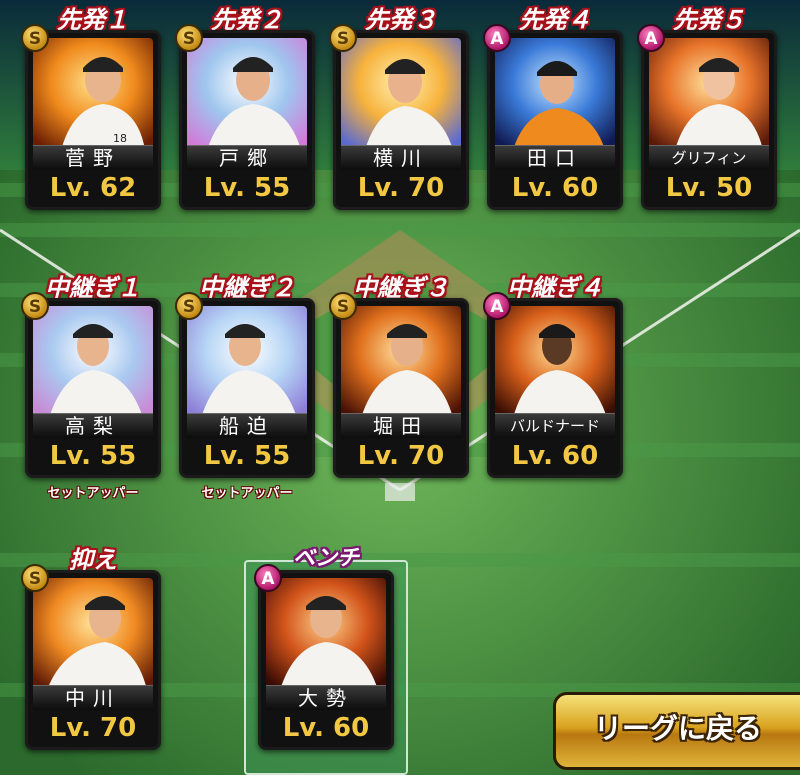 The width and height of the screenshot is (800, 775). I want to click on player-card: 堀田 Lv. 70, so click(401, 388).